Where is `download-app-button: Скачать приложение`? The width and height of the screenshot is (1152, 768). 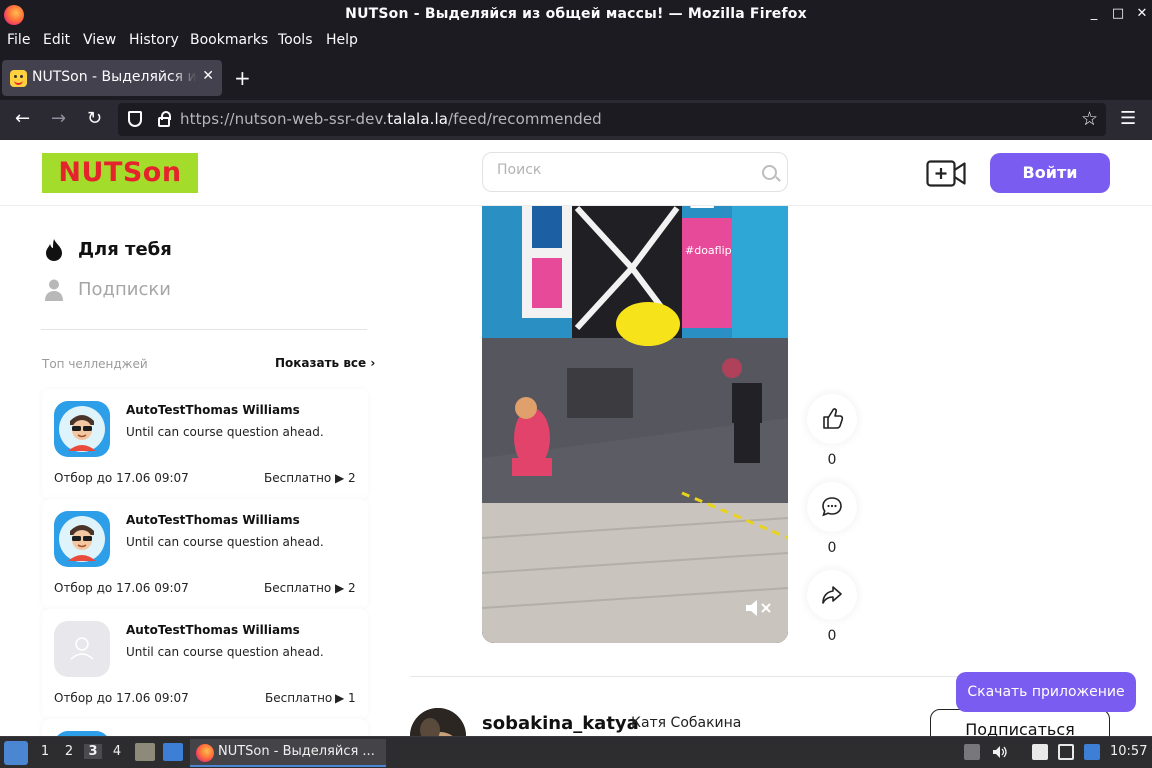 download-app-button: Скачать приложение is located at coordinates (1046, 692).